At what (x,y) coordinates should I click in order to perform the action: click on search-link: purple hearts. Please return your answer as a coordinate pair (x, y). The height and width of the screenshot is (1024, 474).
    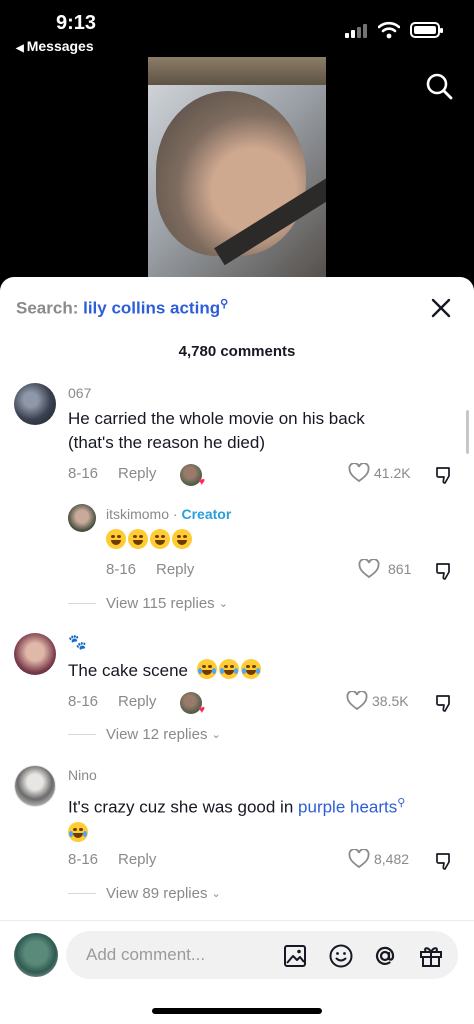
    Looking at the image, I should click on (347, 807).